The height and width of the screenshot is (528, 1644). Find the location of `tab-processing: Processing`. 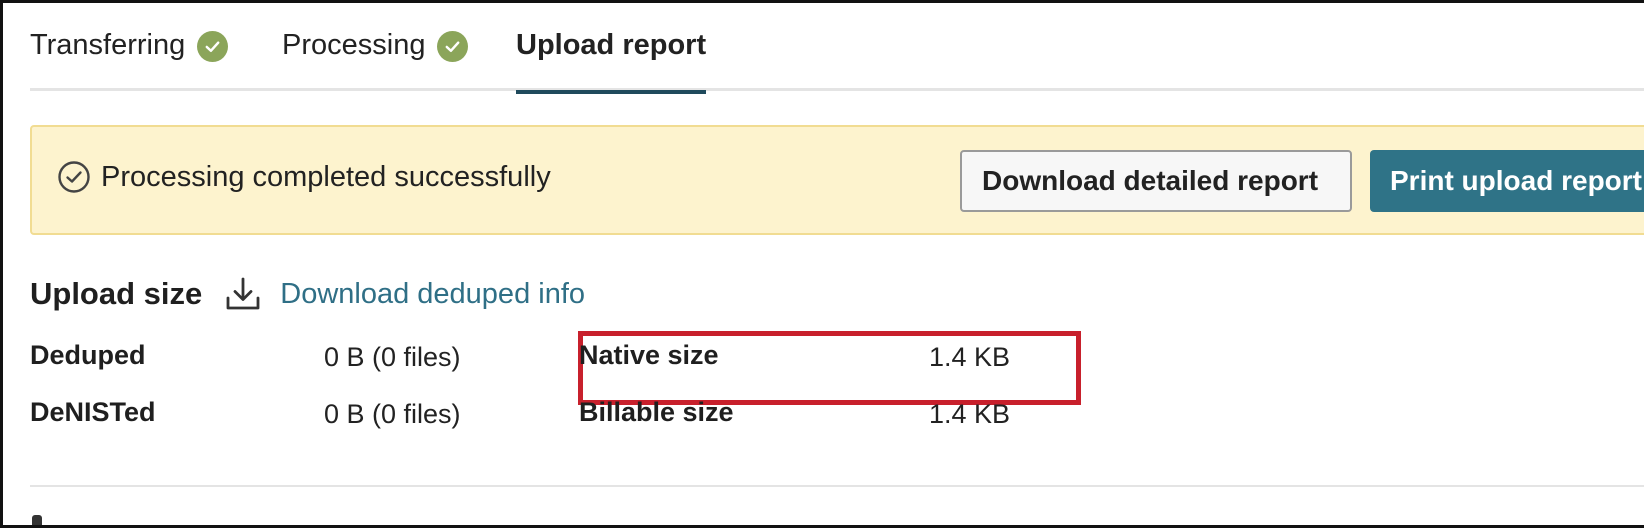

tab-processing: Processing is located at coordinates (375, 60).